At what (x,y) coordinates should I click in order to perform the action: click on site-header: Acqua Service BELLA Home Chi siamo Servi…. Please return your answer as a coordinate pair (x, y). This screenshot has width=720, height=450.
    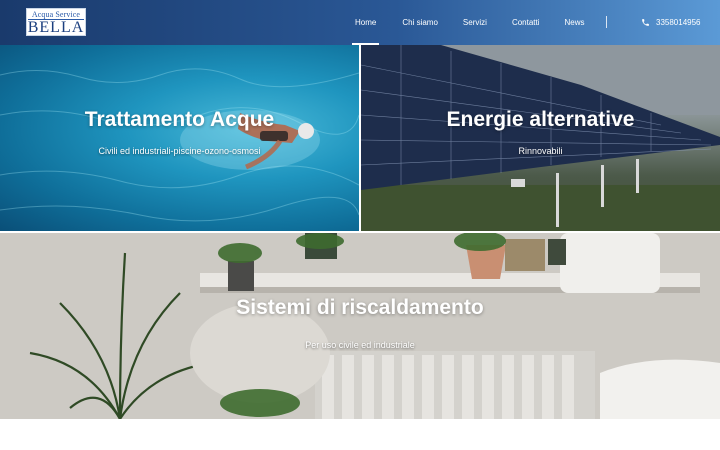
    Looking at the image, I should click on (360, 22).